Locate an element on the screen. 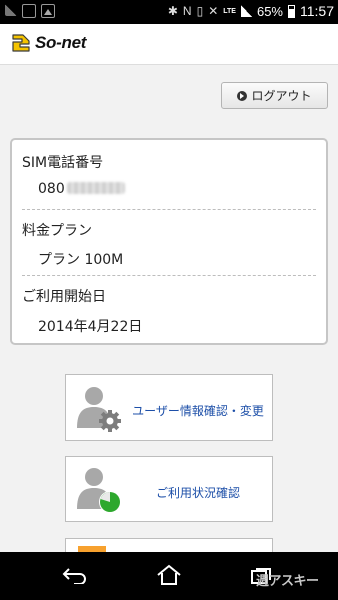  battery-percent: 65% is located at coordinates (269, 11).